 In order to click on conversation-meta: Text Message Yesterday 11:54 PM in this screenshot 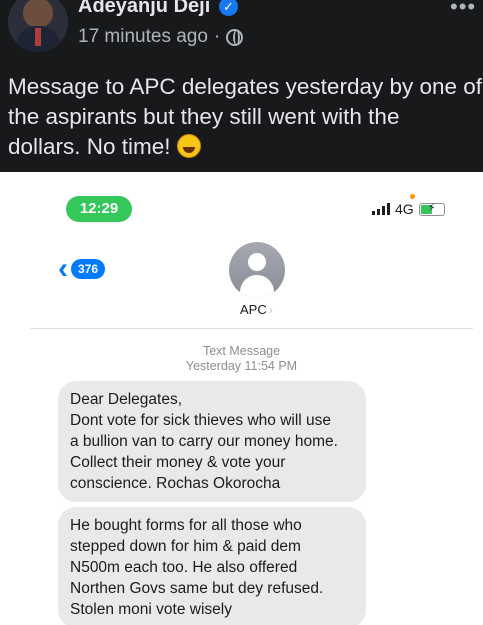, I will do `click(241, 359)`.